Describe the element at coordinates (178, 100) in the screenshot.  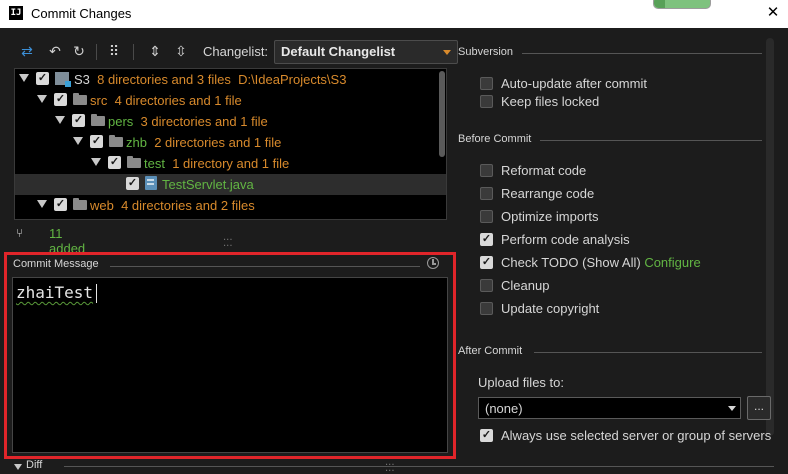
I see `tree-node-count: 4 directories and 1 file` at that location.